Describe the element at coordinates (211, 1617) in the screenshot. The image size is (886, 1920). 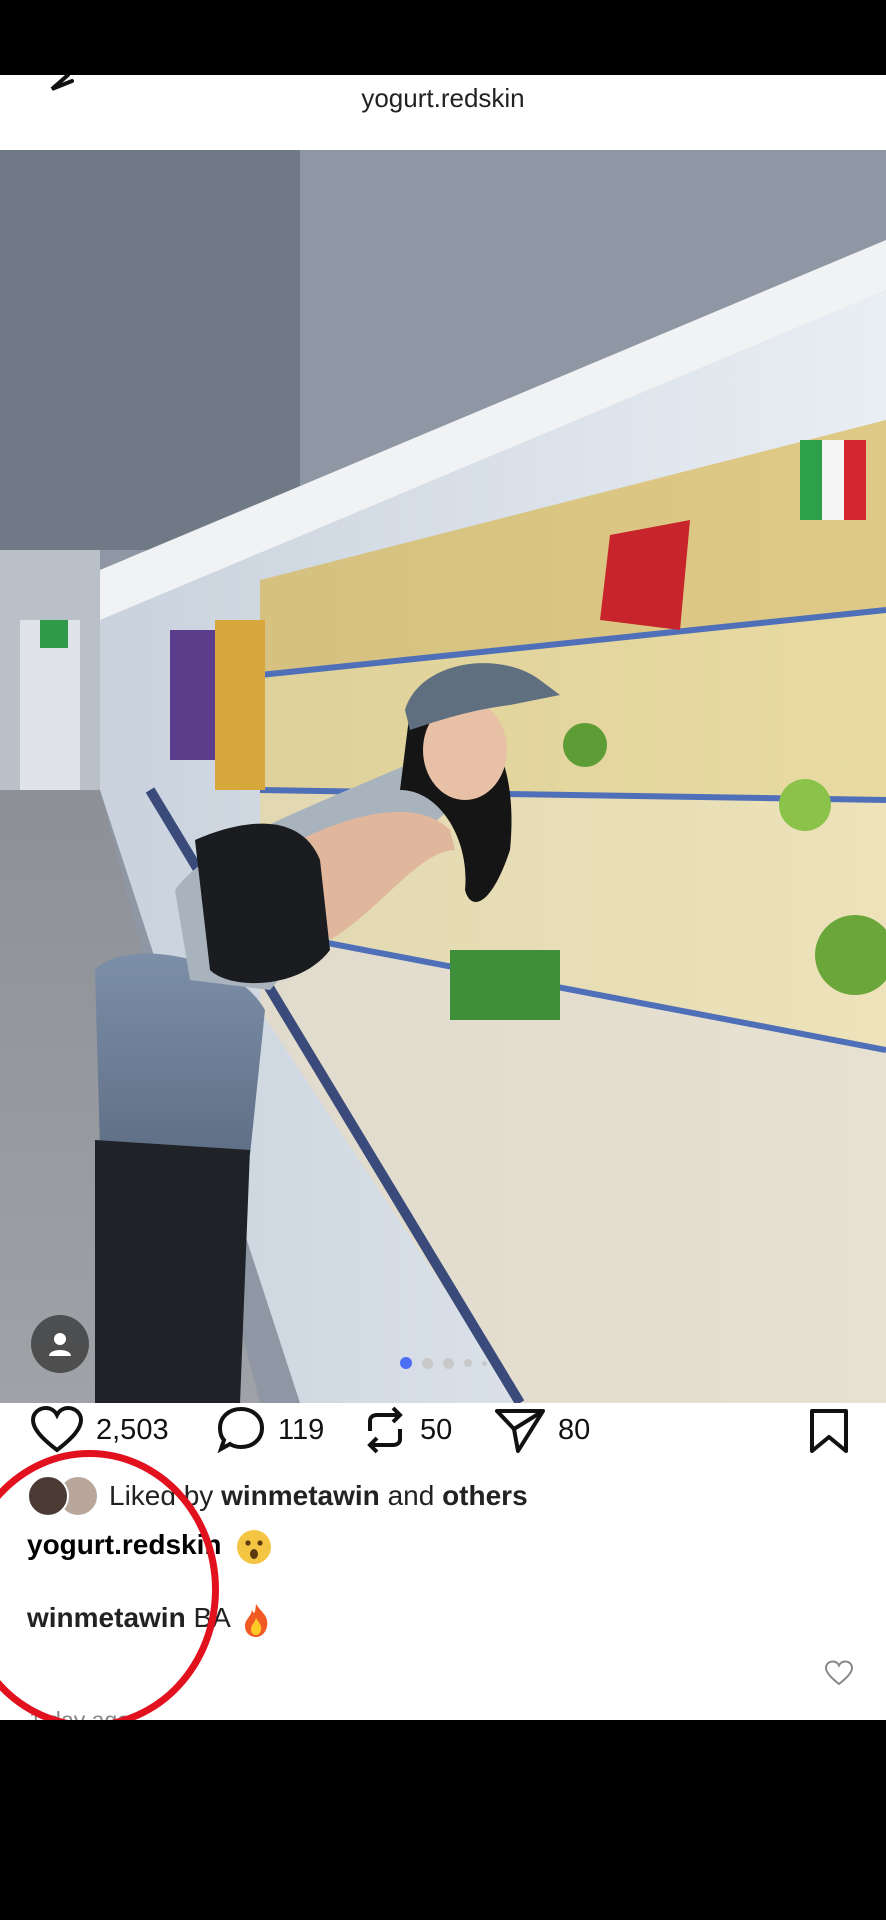
I see `comment-text: BA` at that location.